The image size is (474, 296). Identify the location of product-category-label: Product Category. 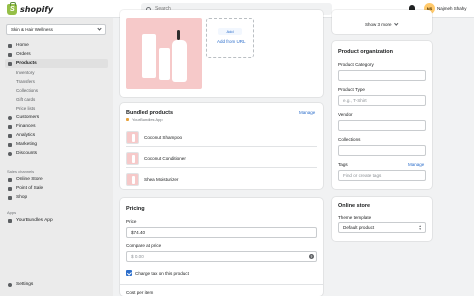
(356, 64).